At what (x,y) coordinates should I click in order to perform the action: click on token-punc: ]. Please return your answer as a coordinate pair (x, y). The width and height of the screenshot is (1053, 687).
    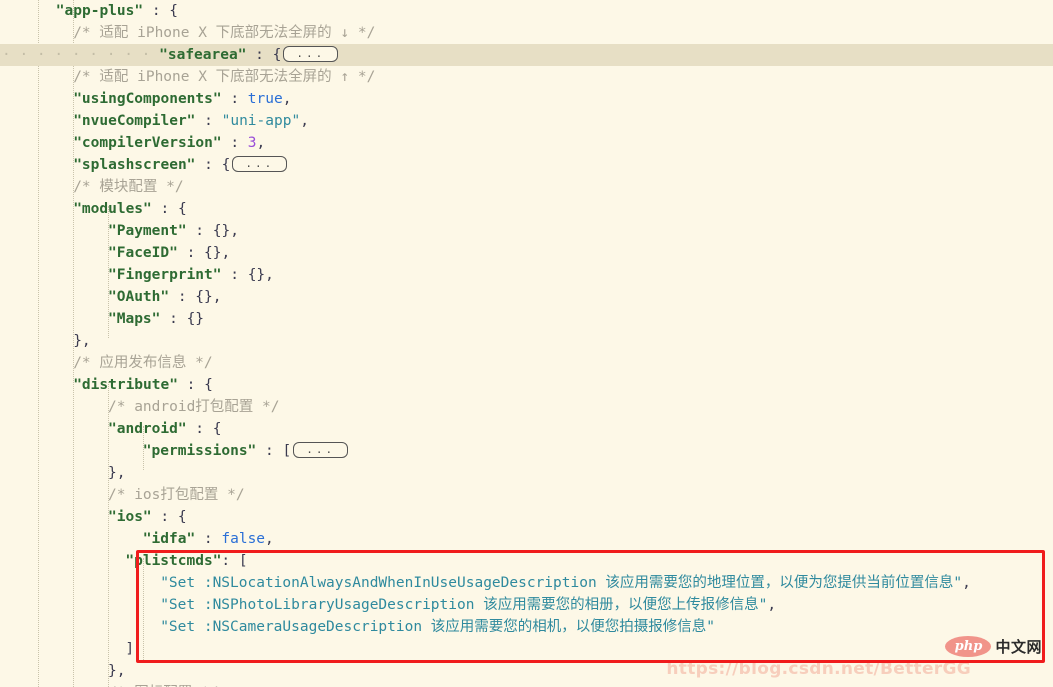
    Looking at the image, I should click on (130, 649).